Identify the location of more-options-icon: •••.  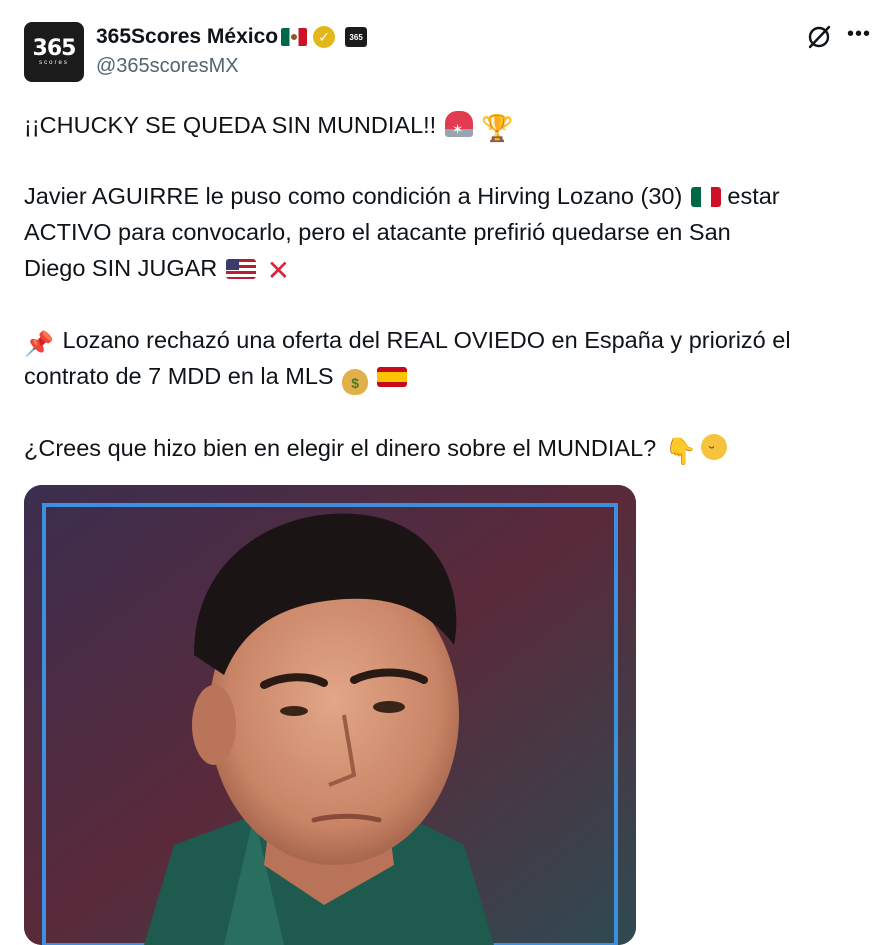
(859, 35).